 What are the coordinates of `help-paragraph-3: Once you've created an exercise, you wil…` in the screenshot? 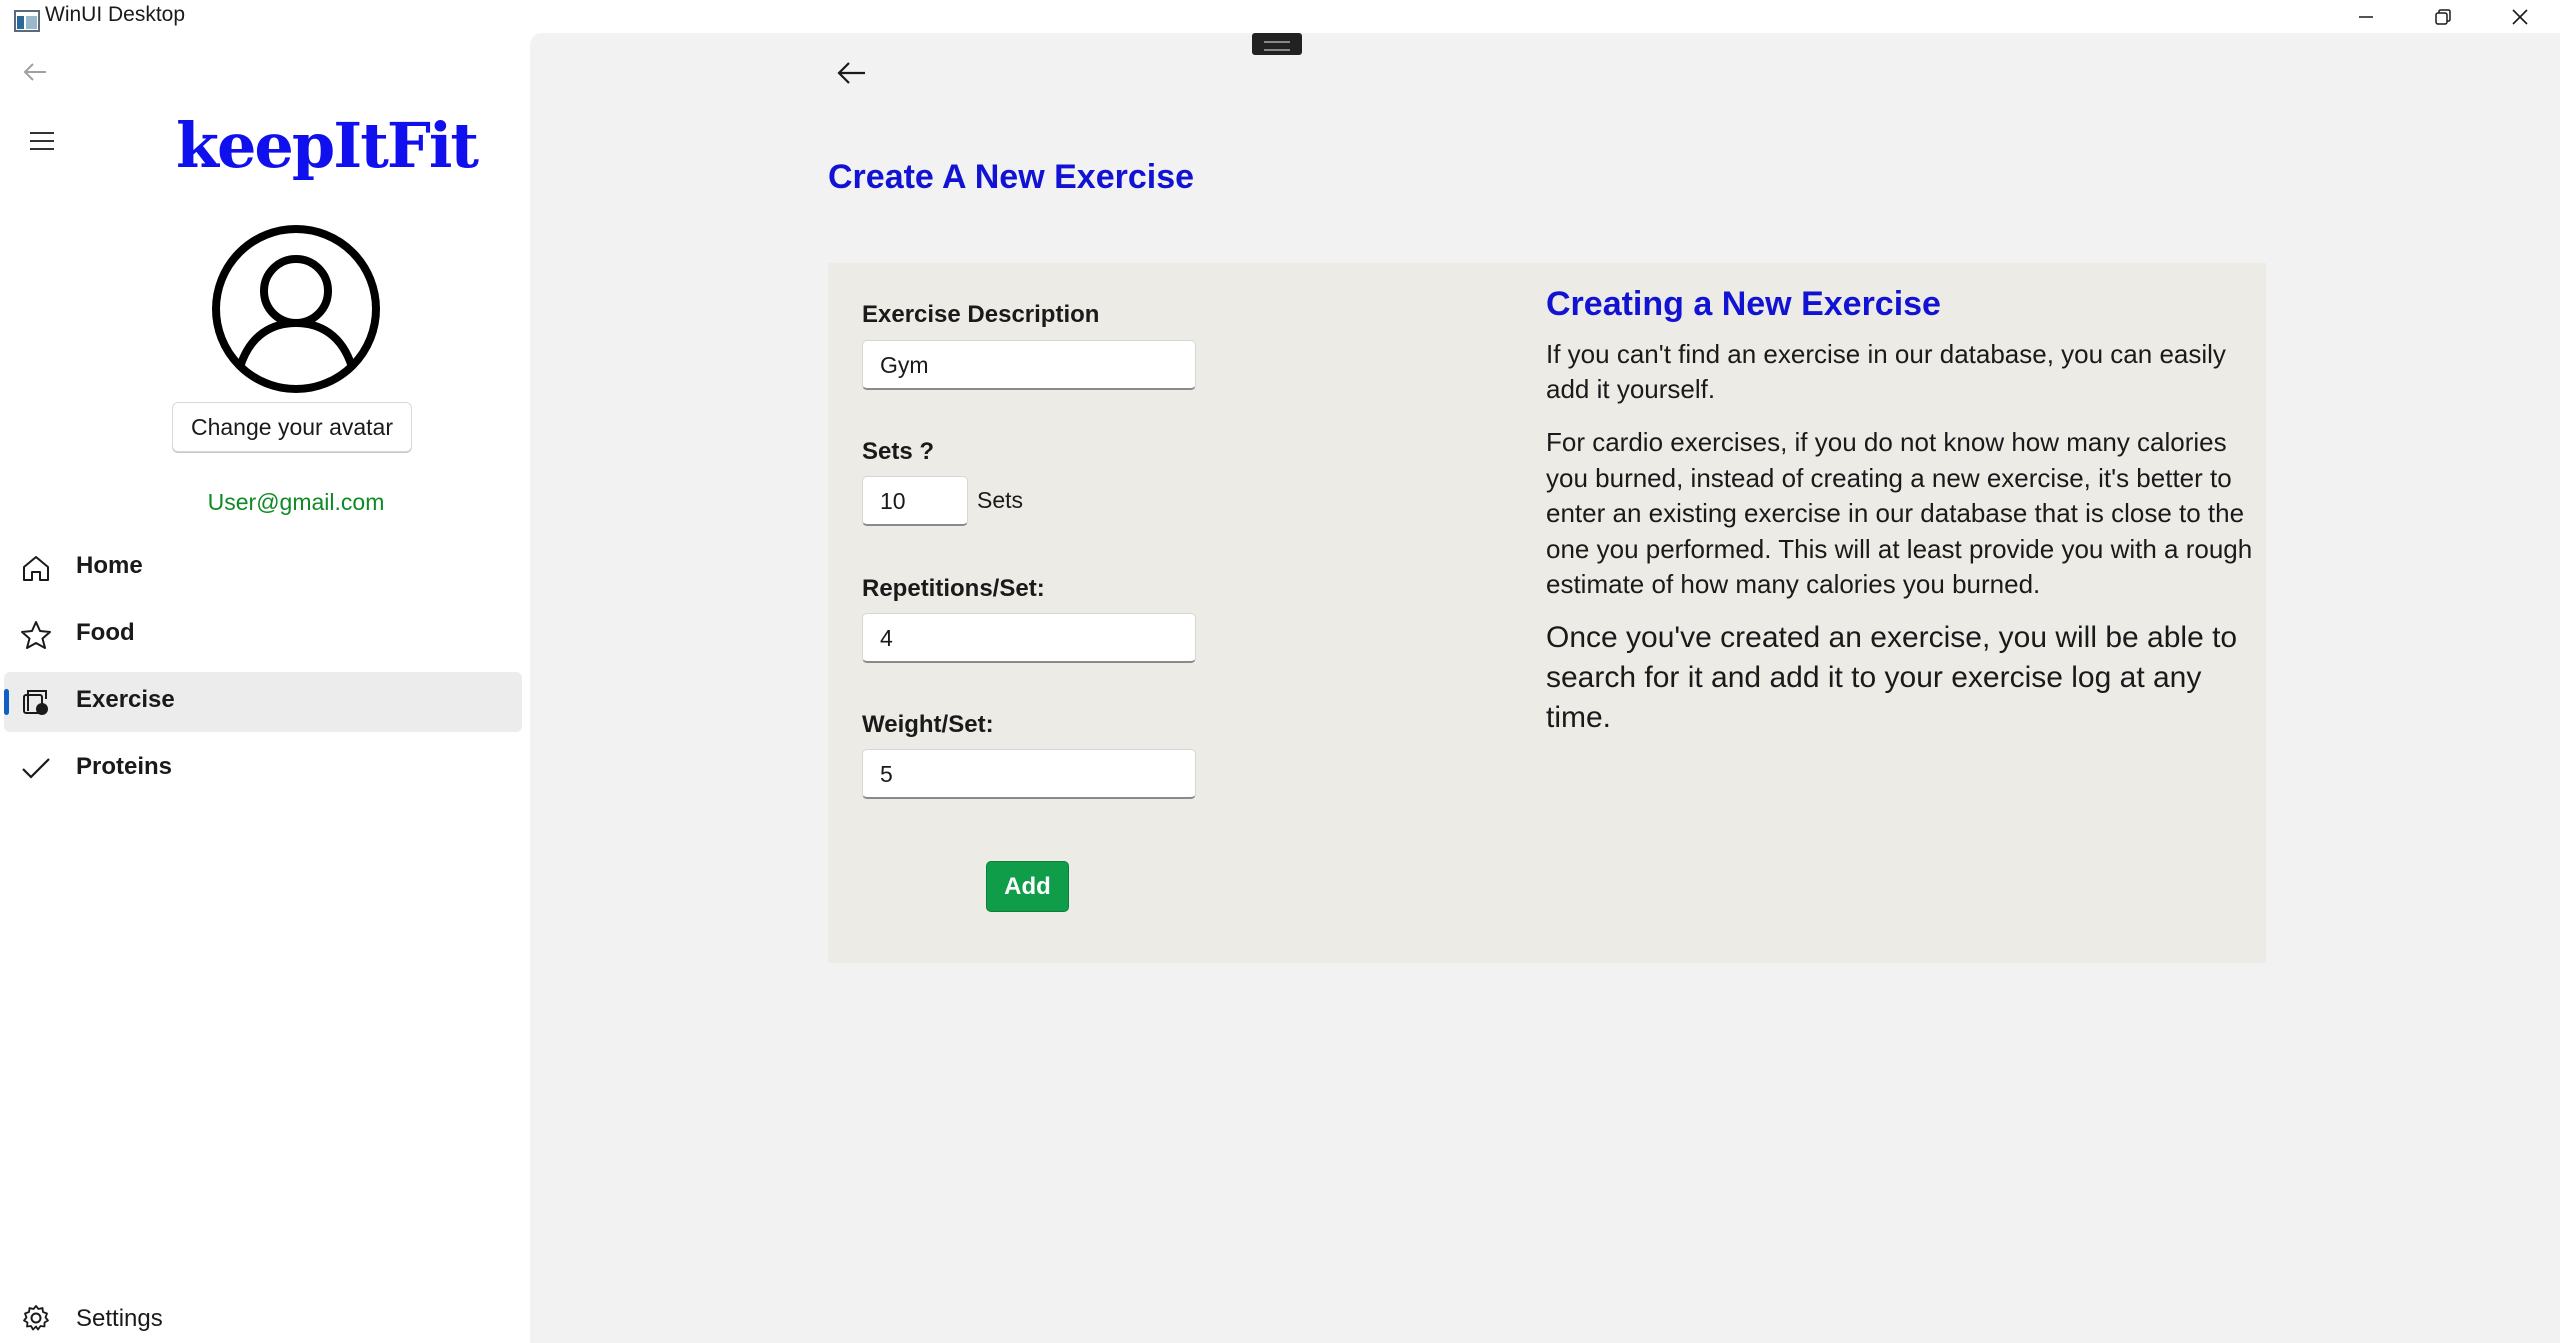 It's located at (1892, 677).